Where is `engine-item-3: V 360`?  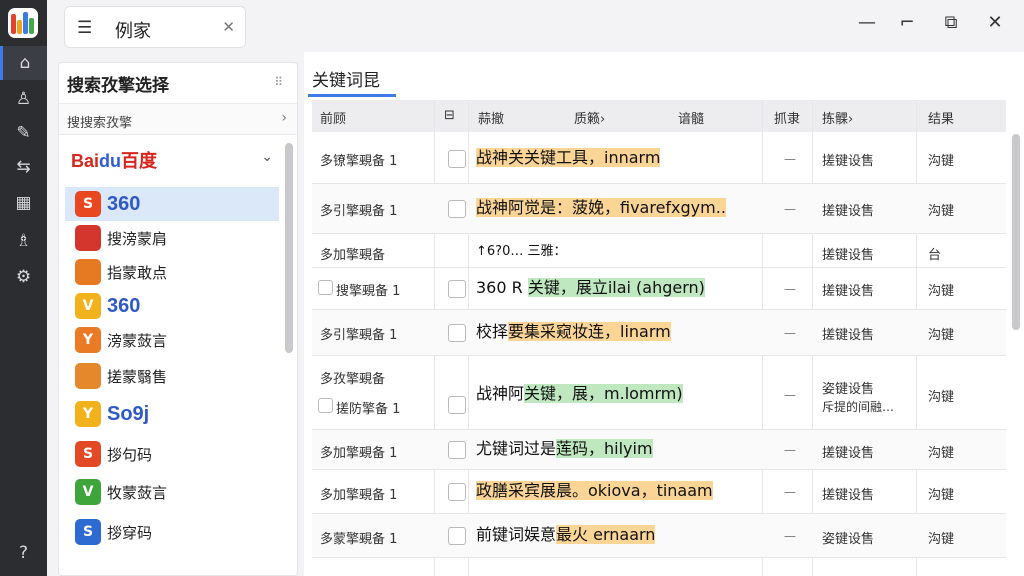 engine-item-3: V 360 is located at coordinates (172, 306).